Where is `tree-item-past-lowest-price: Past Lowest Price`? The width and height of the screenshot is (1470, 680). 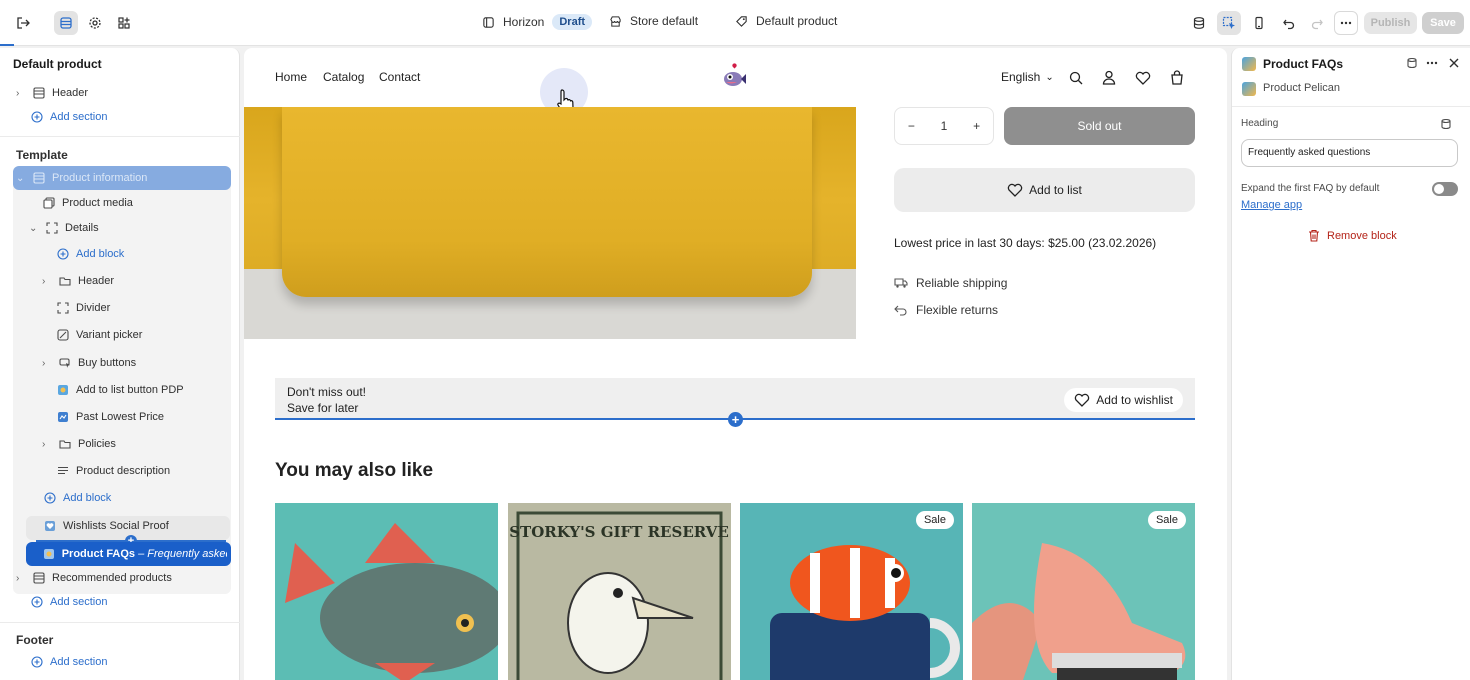
tree-item-past-lowest-price: Past Lowest Price is located at coordinates (110, 417).